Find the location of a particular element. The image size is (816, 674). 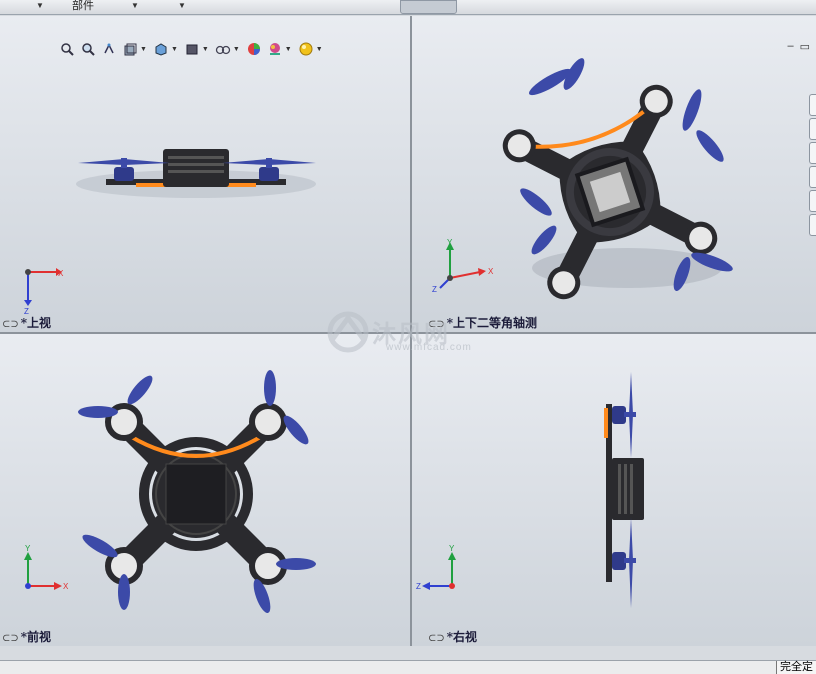

view-name: *前视 is located at coordinates (36, 637).